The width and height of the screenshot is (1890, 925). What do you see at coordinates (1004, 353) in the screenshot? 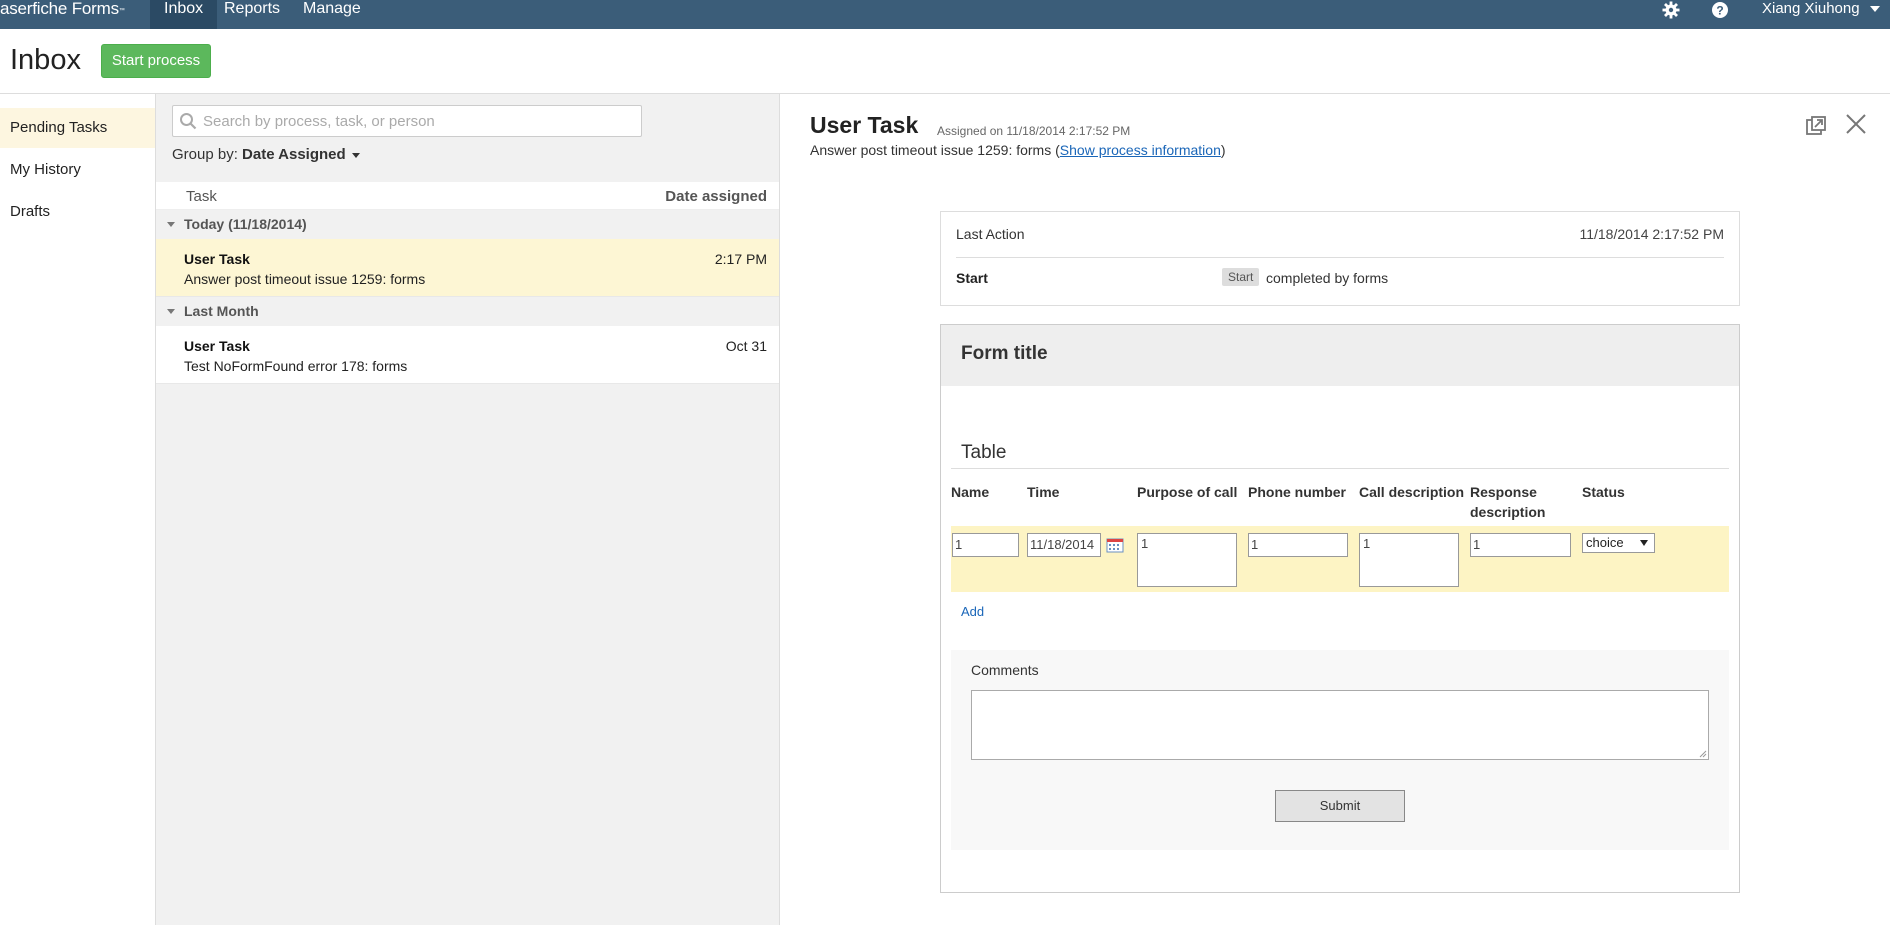
I see `form-title: Form title` at bounding box center [1004, 353].